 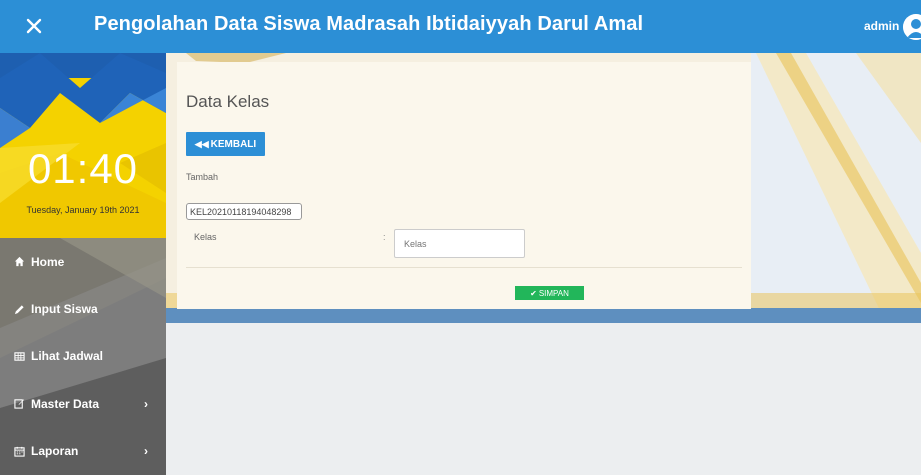 I want to click on home-icon, so click(x=19, y=262).